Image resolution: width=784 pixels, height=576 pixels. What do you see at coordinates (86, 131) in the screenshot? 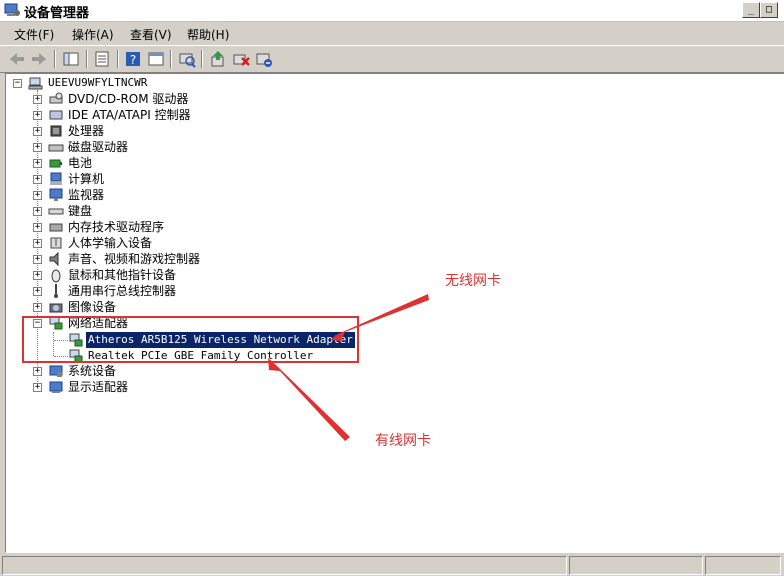
I see `category-processors: 处理器` at bounding box center [86, 131].